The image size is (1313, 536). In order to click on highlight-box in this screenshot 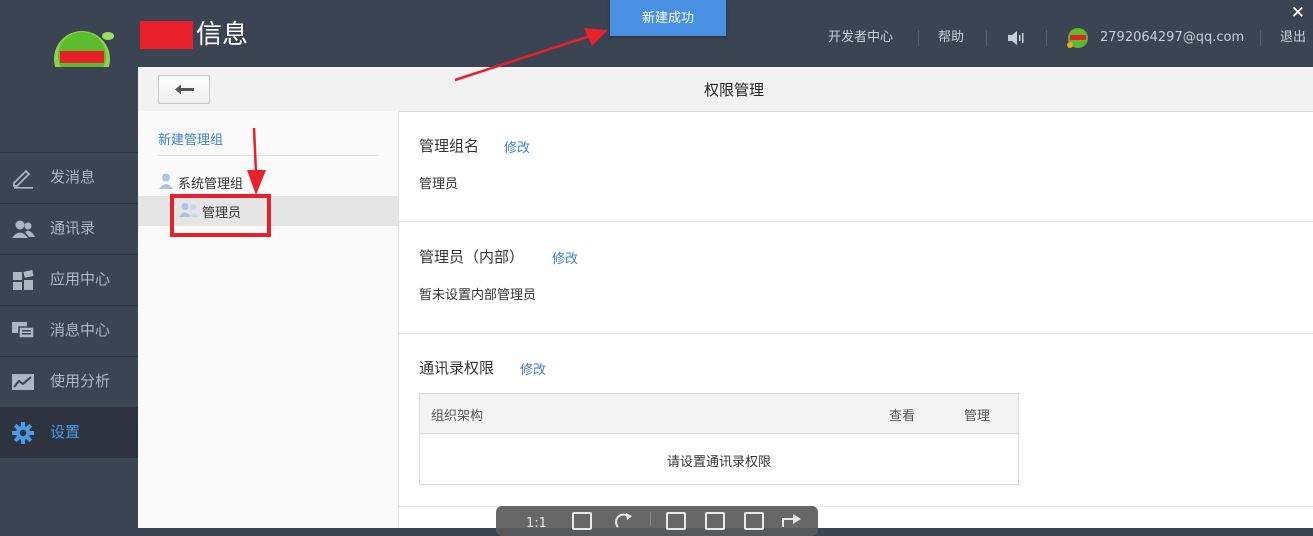, I will do `click(220, 215)`.